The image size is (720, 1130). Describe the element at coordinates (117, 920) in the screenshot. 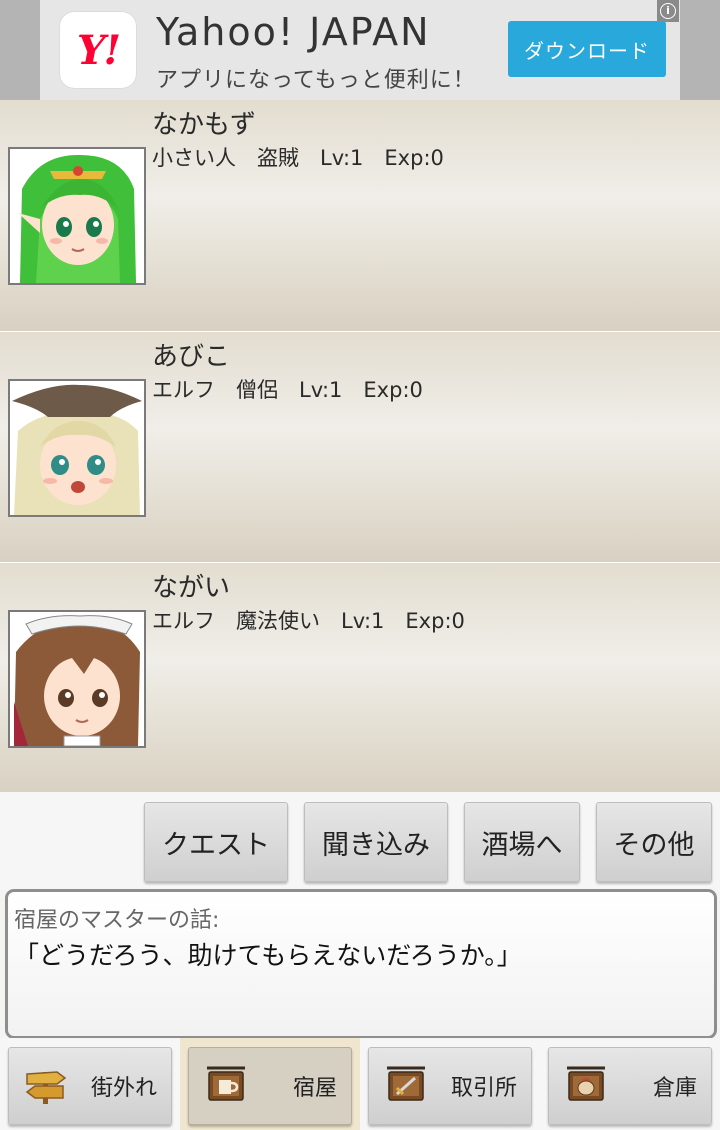

I see `message-speaker: 宿屋のマスターの話:` at that location.